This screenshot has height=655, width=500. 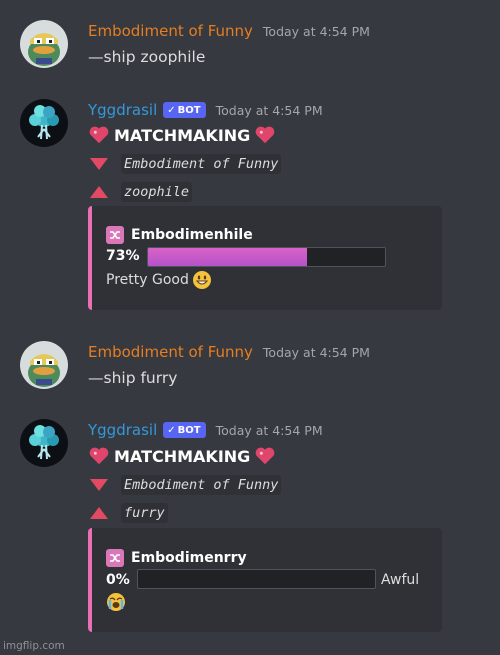 What do you see at coordinates (227, 257) in the screenshot?
I see `progress-fill` at bounding box center [227, 257].